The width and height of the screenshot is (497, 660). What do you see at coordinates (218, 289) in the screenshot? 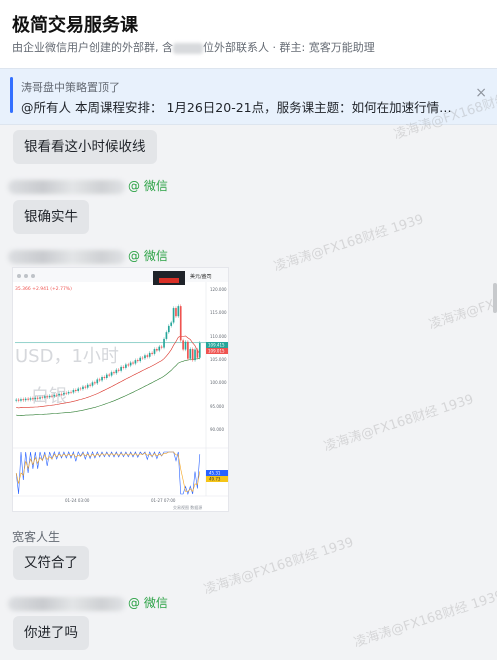
I see `y-tick: 120.000` at bounding box center [218, 289].